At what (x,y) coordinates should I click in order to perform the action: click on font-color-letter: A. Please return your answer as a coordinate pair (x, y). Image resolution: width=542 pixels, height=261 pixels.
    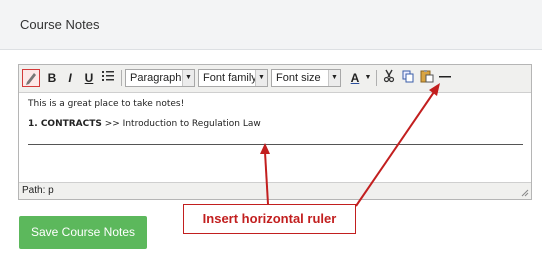
    Looking at the image, I should click on (355, 78).